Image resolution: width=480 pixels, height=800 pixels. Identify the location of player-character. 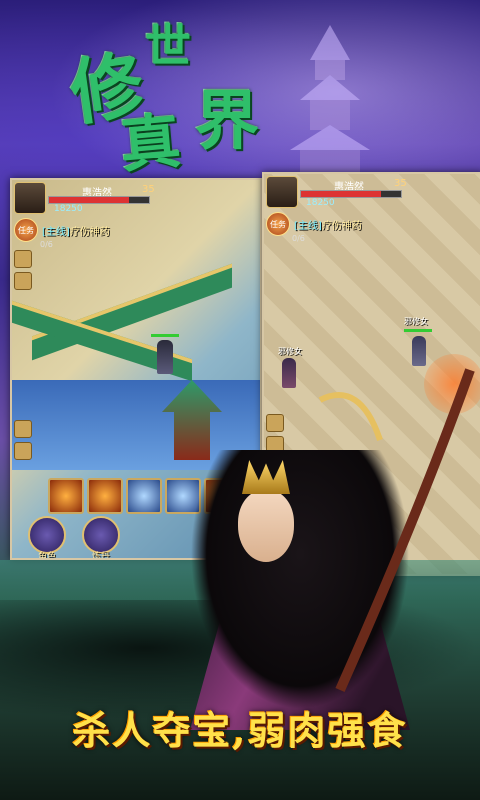
(165, 357).